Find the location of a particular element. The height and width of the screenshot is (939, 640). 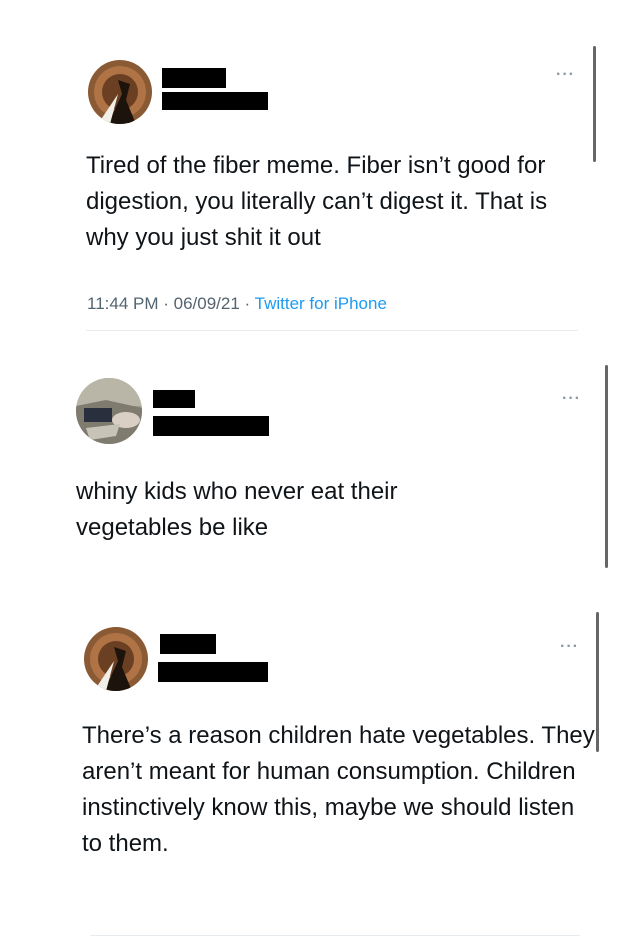

tweet-timestamp: 11:44 PM · 06/09/21 · Twitter for iPhone is located at coordinates (237, 304).